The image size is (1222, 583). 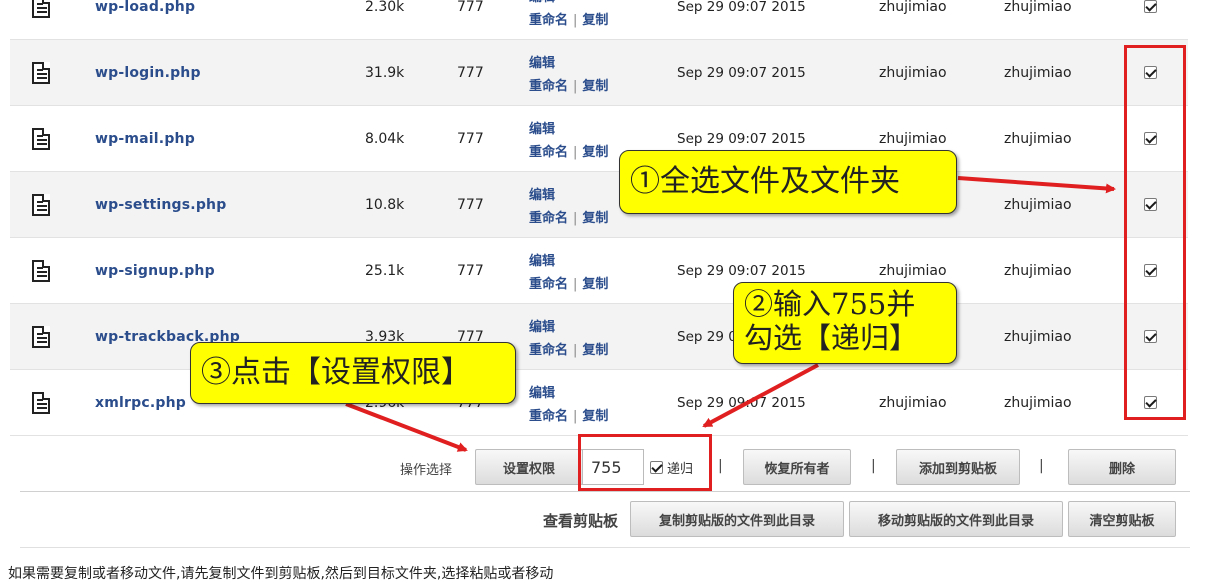 What do you see at coordinates (148, 72) in the screenshot?
I see `file-name-link: wp-login.php` at bounding box center [148, 72].